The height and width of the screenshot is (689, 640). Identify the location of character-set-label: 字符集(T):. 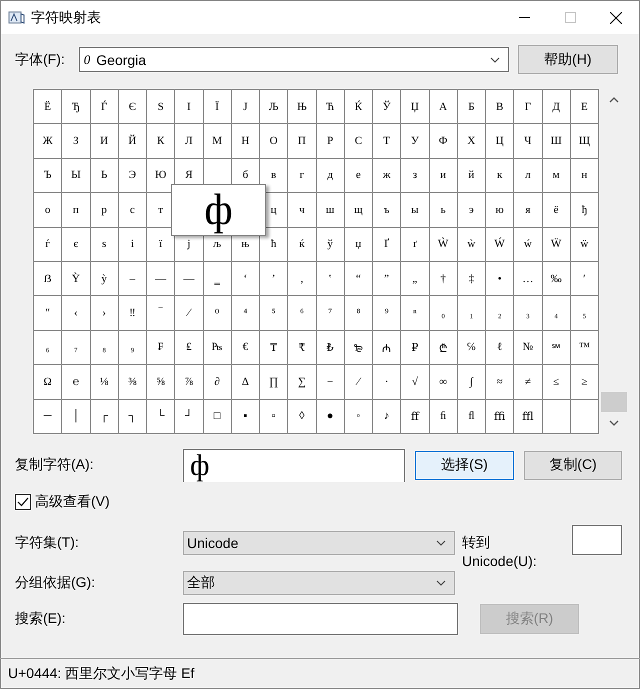
(47, 543).